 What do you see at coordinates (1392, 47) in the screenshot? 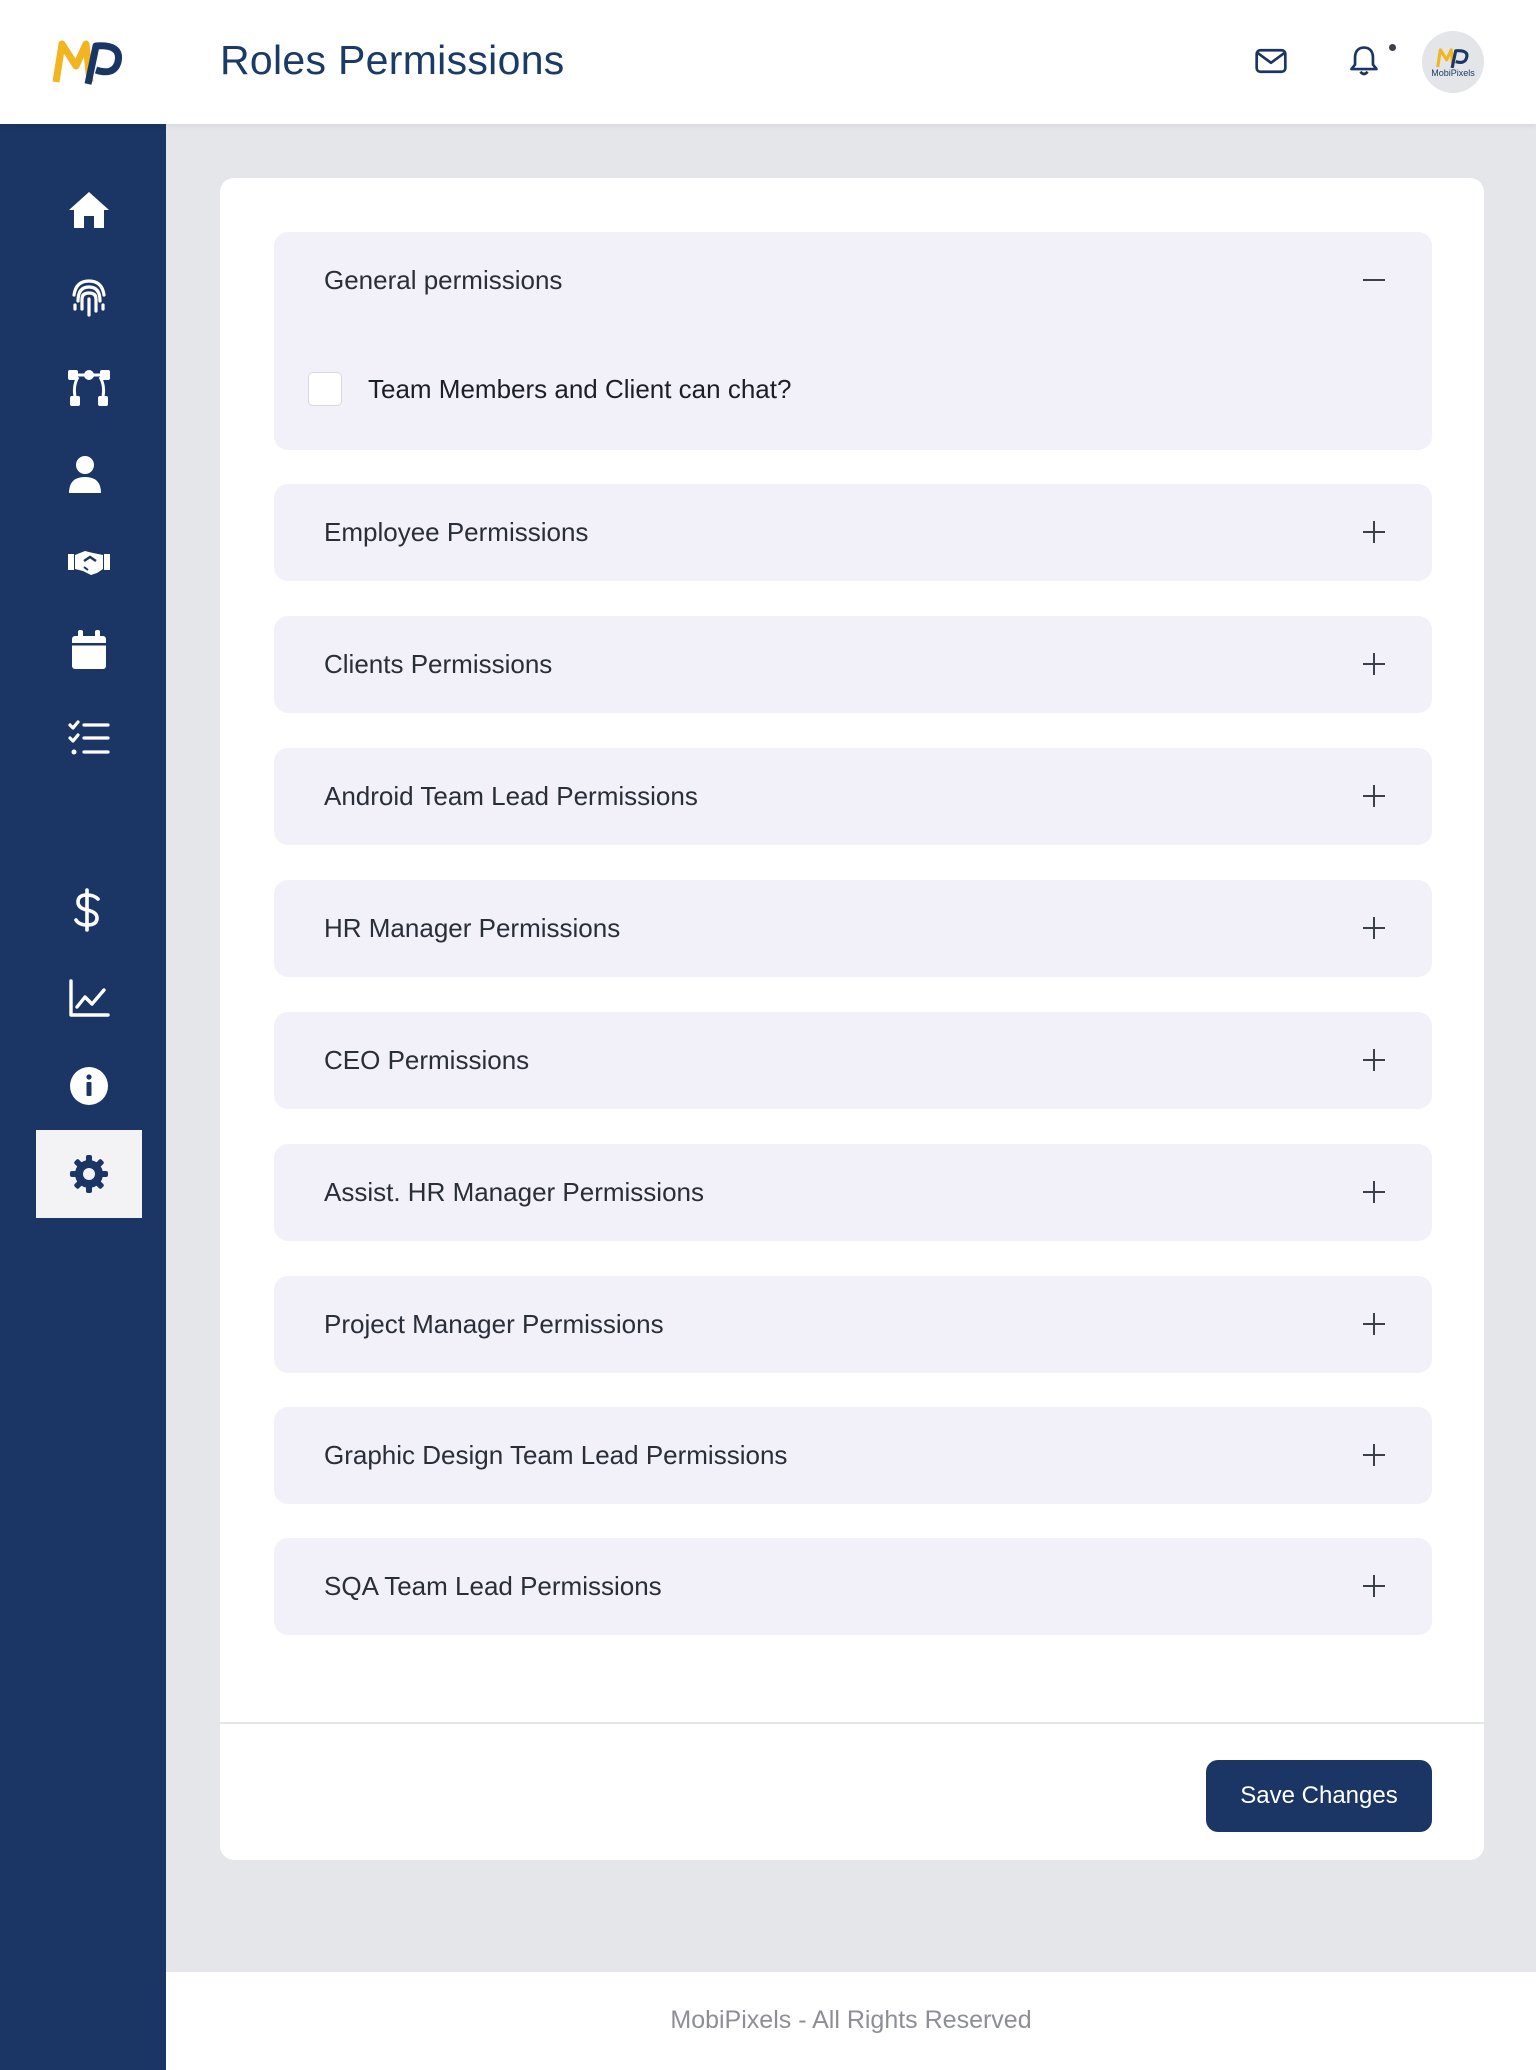
I see `notification-dot` at bounding box center [1392, 47].